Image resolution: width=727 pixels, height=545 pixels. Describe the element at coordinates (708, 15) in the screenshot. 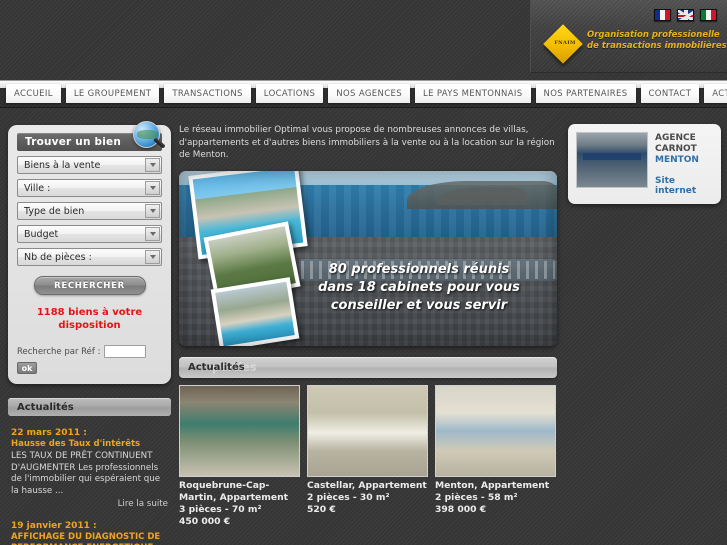

I see `flag-italy-icon` at that location.